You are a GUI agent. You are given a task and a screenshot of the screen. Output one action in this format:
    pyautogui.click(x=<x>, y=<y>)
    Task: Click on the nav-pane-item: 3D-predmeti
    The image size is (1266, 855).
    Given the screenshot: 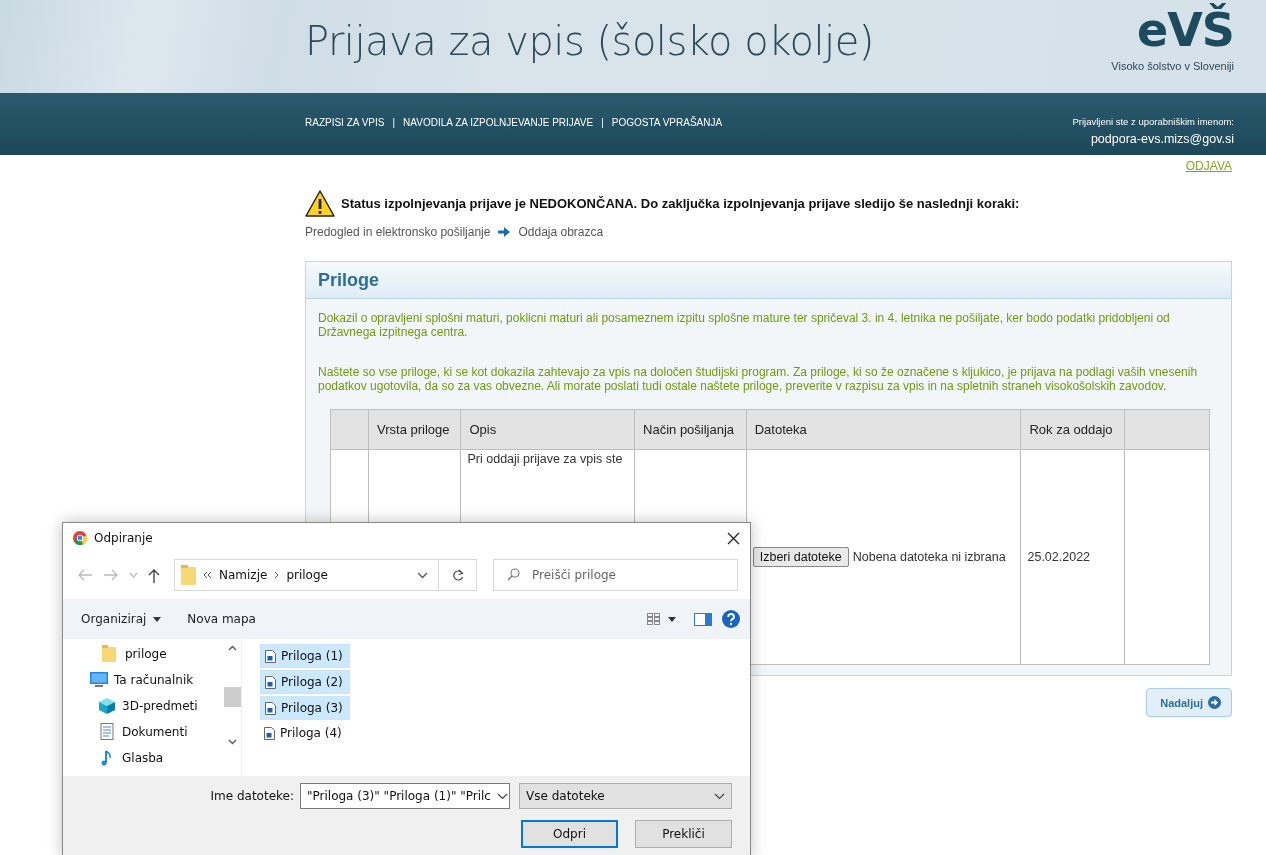 What is the action you would take?
    pyautogui.click(x=143, y=706)
    